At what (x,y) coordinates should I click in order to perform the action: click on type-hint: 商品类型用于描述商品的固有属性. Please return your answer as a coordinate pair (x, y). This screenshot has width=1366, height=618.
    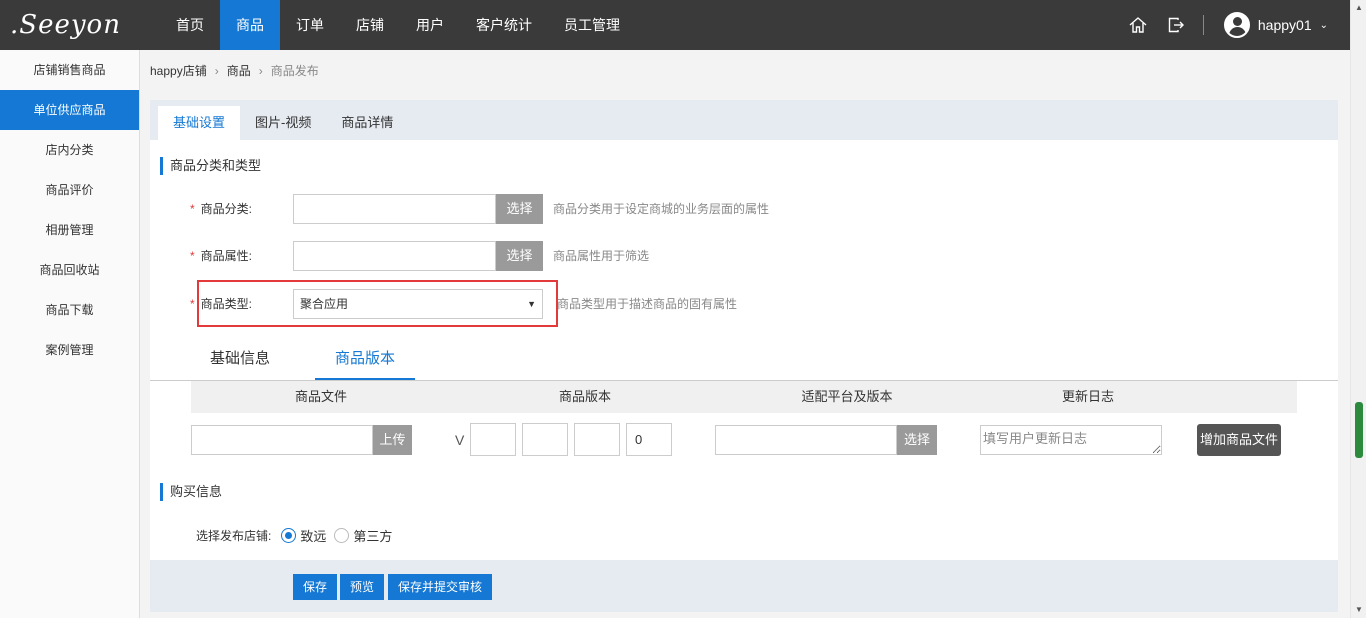
    Looking at the image, I should click on (647, 304).